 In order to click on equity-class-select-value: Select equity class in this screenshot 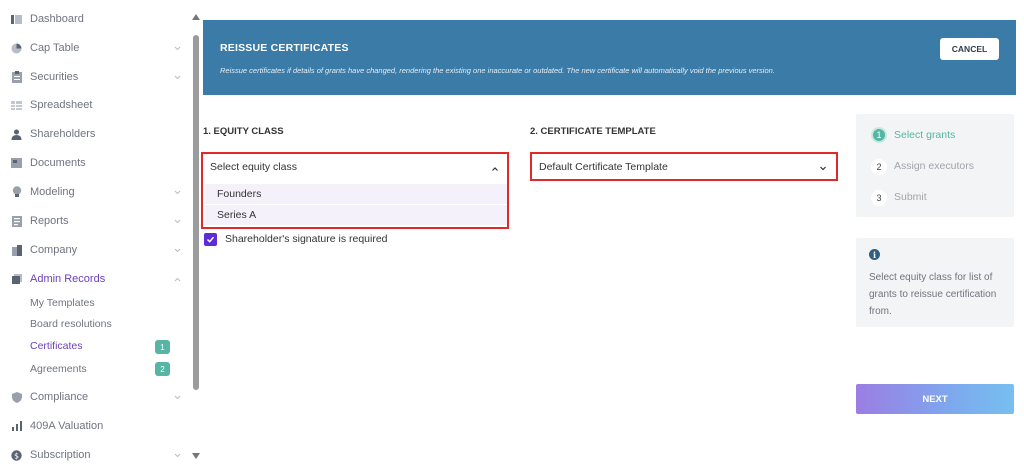, I will do `click(253, 167)`.